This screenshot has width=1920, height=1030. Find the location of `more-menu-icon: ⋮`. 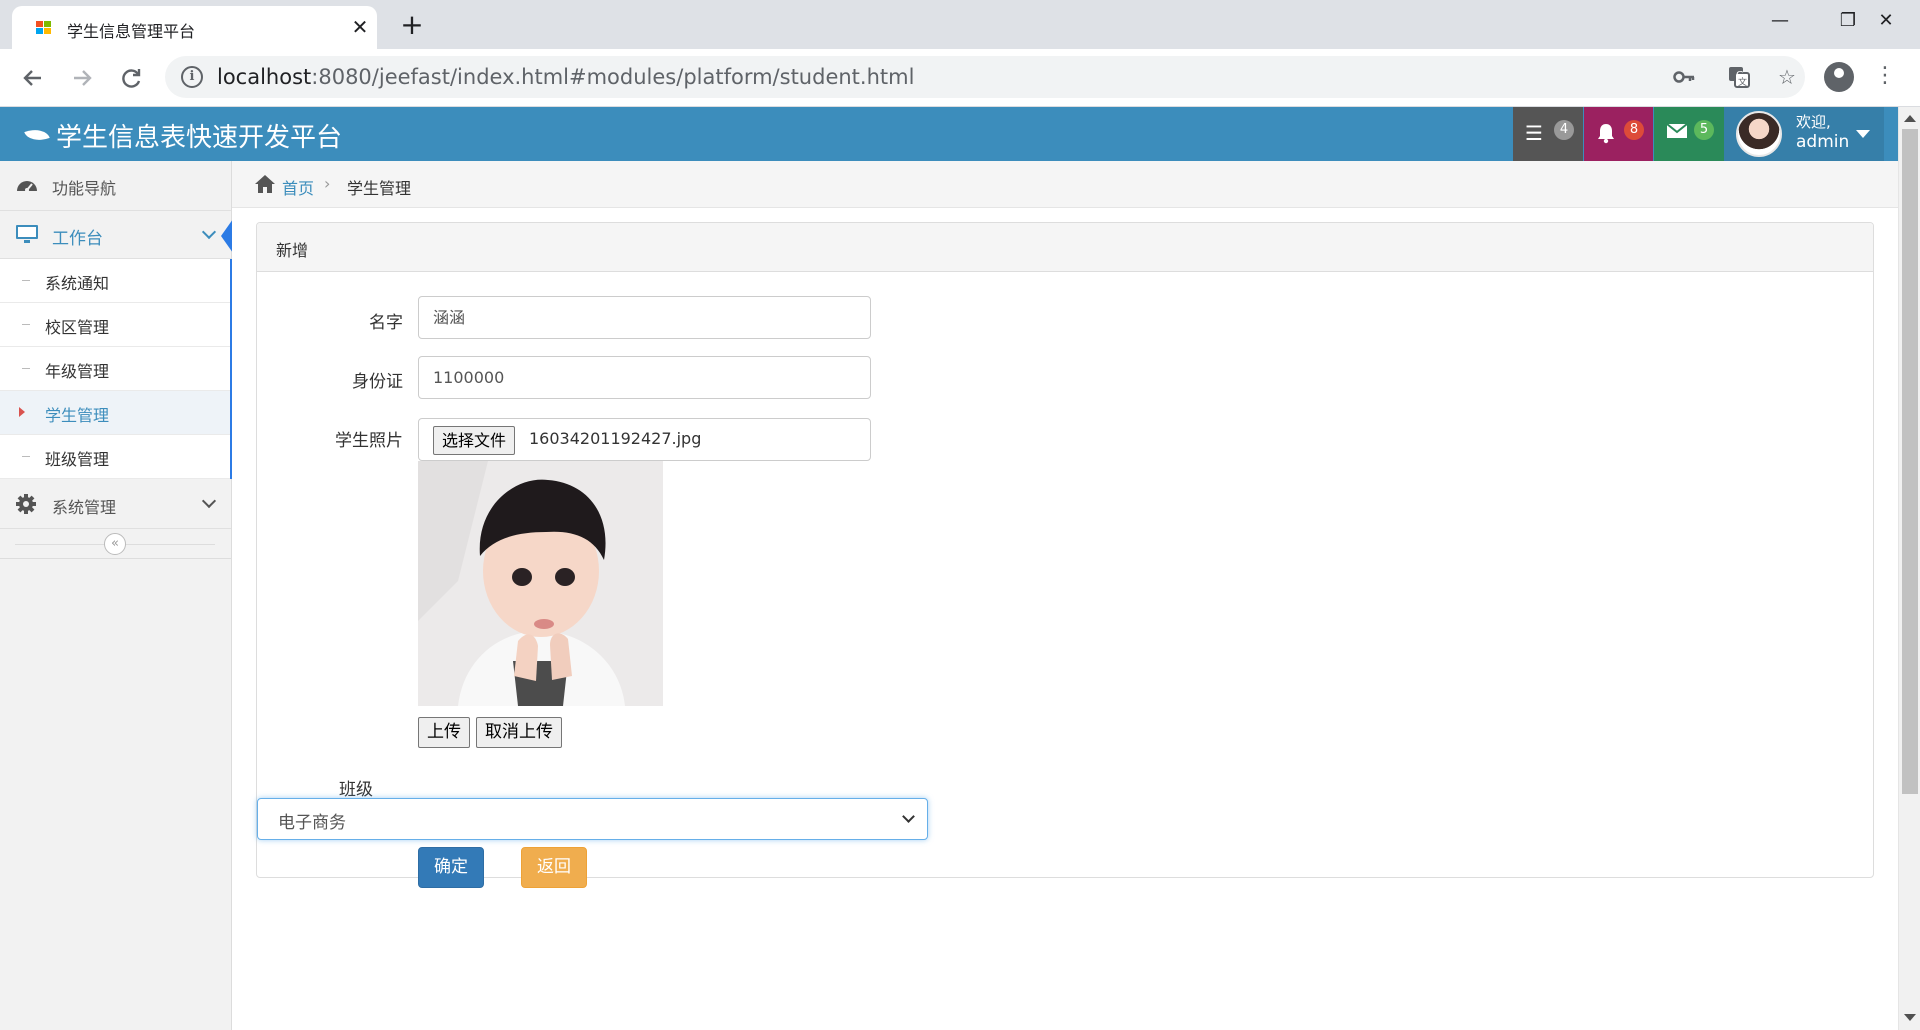

more-menu-icon: ⋮ is located at coordinates (1885, 77).